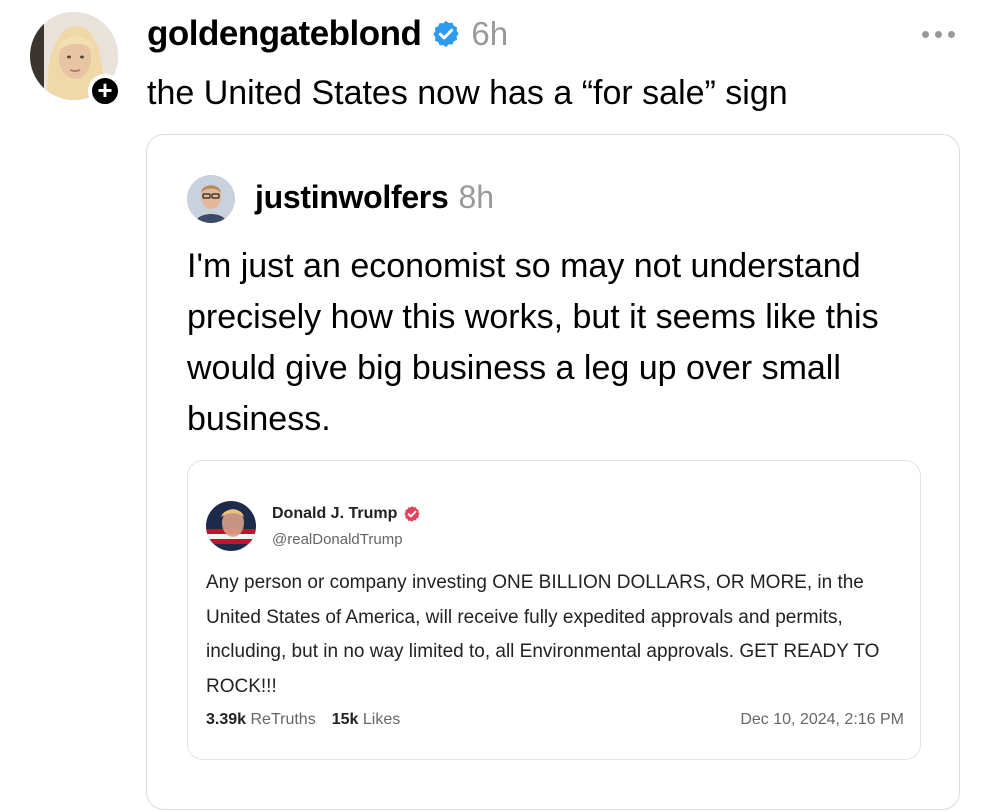  Describe the element at coordinates (284, 34) in the screenshot. I see `author-username: goldengateblond` at that location.